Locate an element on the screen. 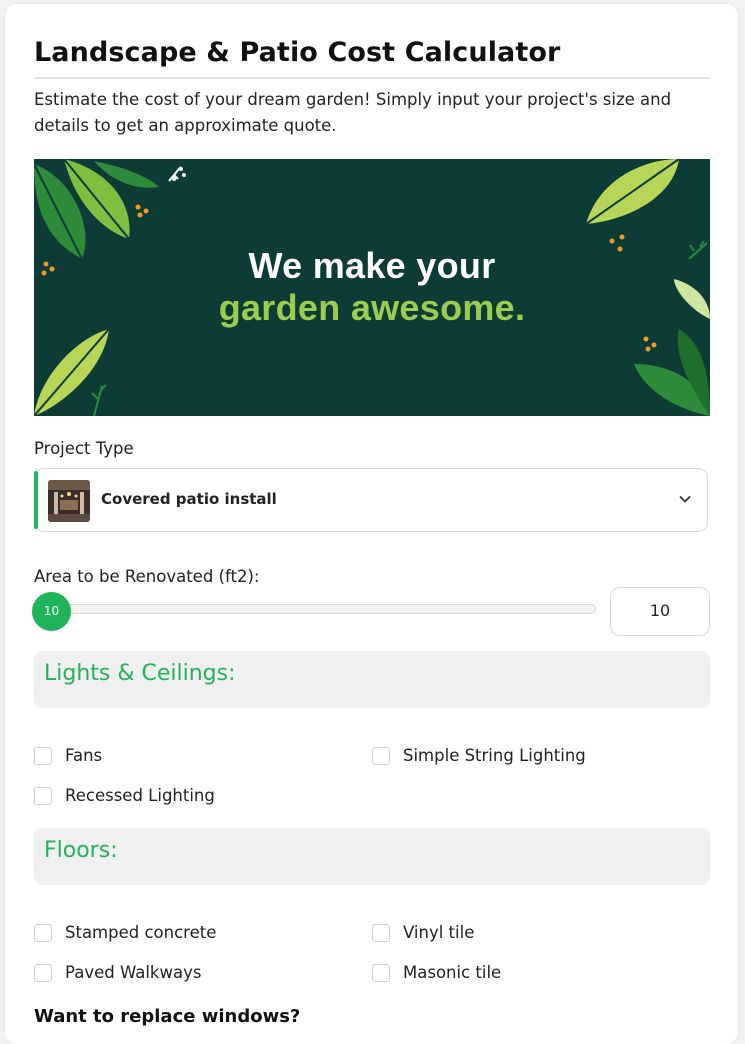  project-type-select: Covered patio install is located at coordinates (371, 500).